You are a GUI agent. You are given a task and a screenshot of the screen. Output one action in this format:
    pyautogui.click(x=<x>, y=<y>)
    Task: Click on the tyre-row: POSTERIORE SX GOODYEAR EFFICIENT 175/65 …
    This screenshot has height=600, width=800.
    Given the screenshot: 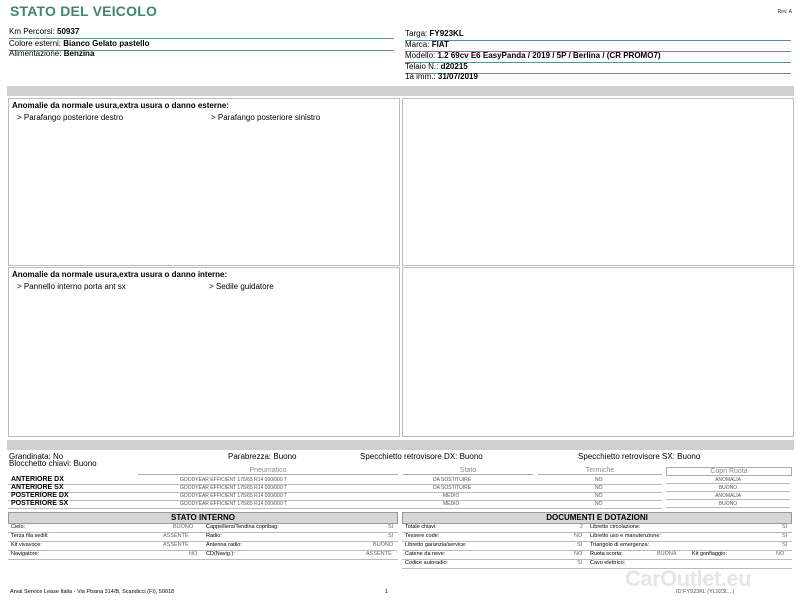 What is the action you would take?
    pyautogui.click(x=335, y=504)
    